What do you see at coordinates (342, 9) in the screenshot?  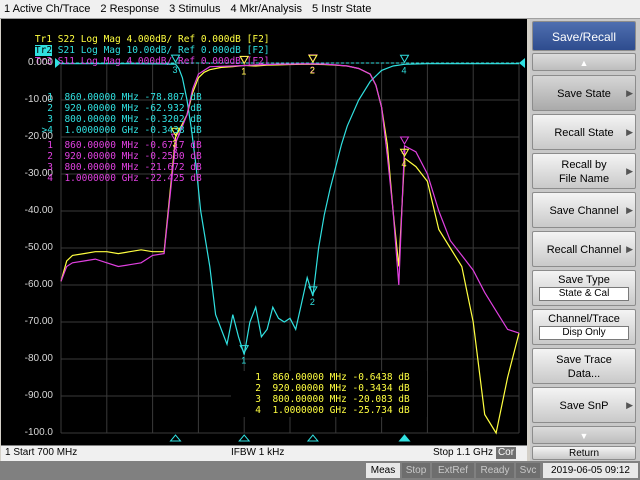 I see `menu-instr-state: 5 Instr State` at bounding box center [342, 9].